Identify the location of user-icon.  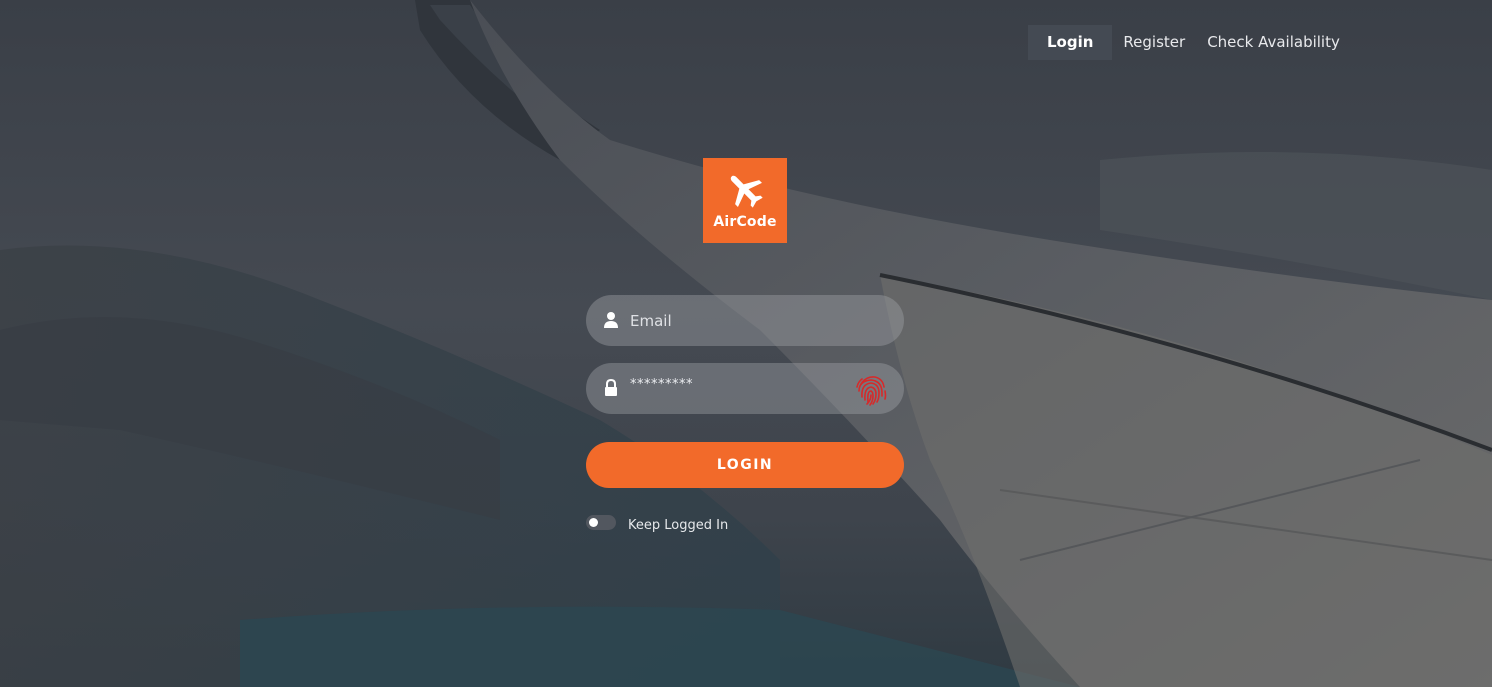
(611, 320).